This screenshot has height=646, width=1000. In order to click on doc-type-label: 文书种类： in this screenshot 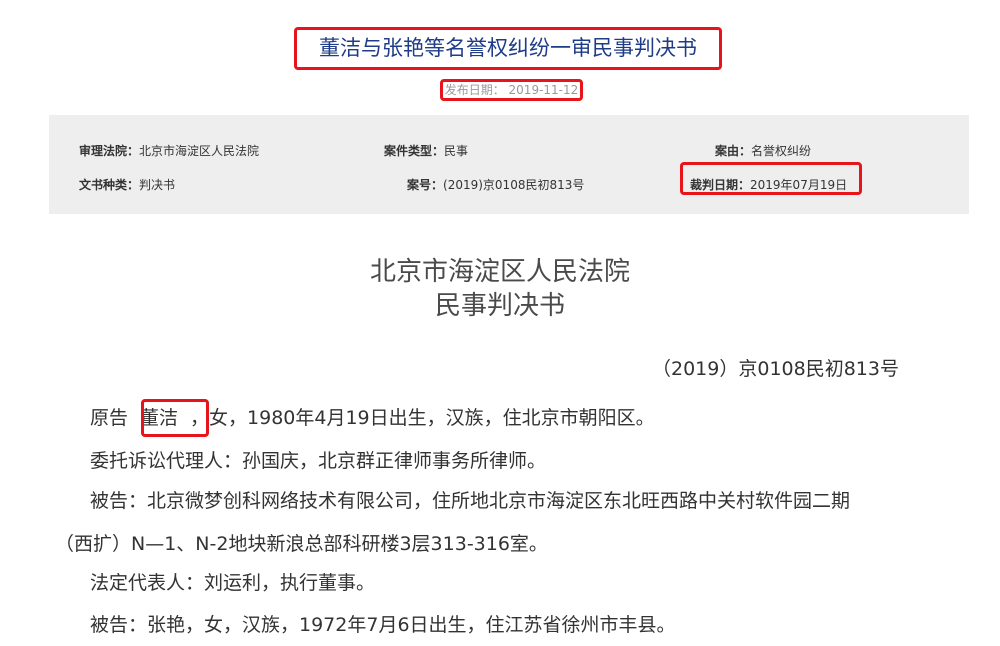, I will do `click(109, 185)`.